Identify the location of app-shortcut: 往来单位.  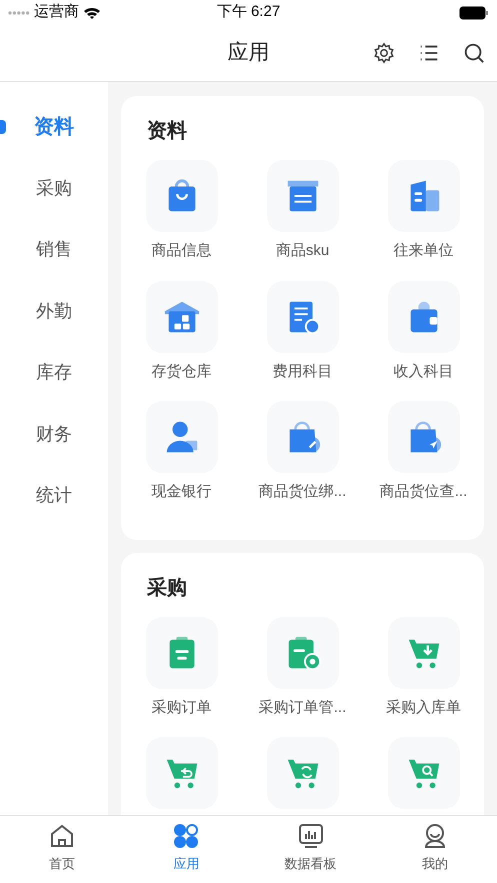
(423, 211).